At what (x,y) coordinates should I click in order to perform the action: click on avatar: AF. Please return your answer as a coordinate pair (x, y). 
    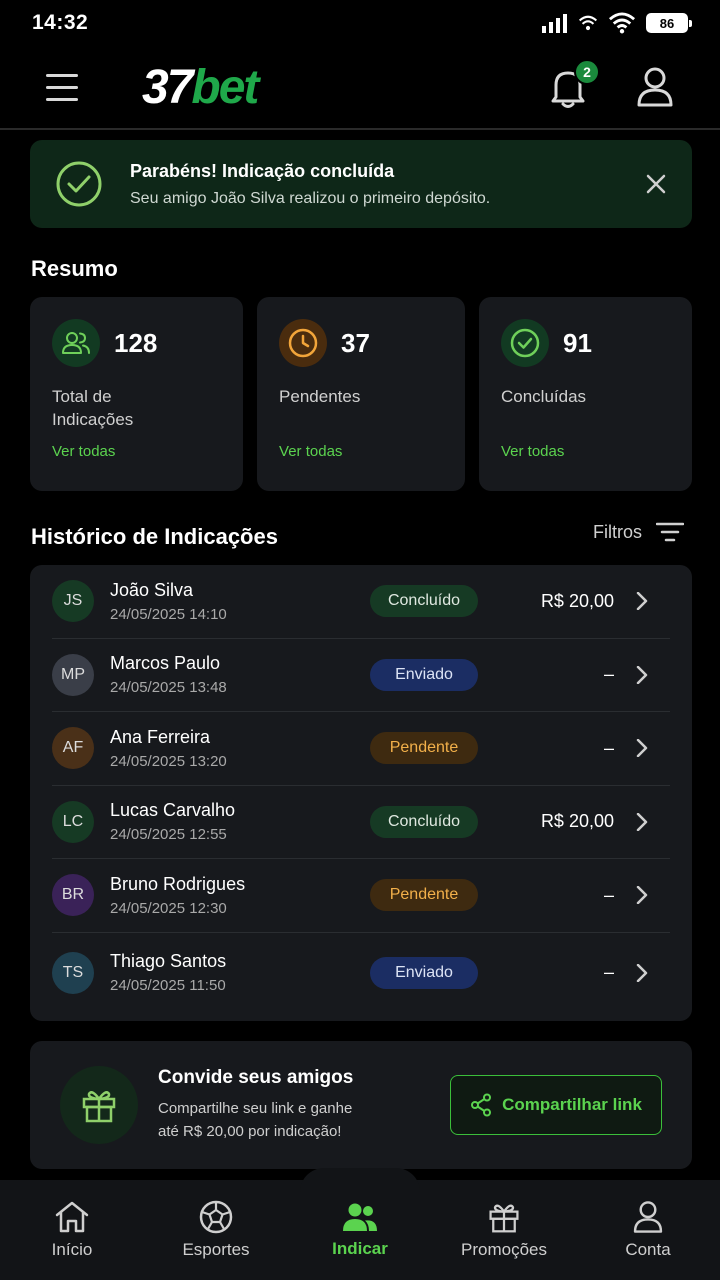
    Looking at the image, I should click on (73, 748).